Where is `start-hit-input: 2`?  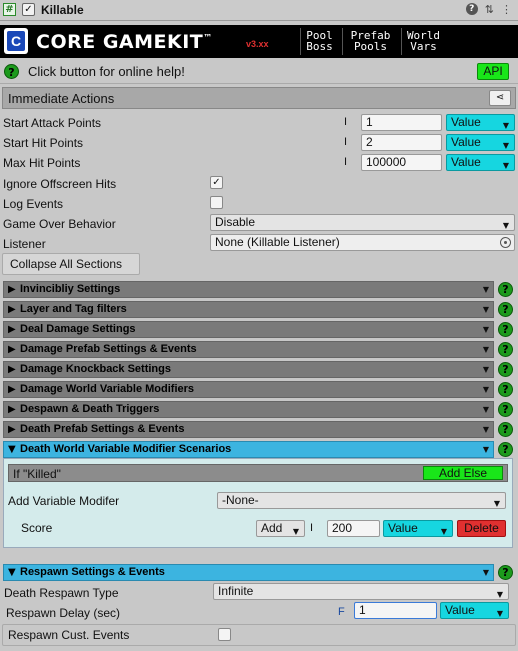
start-hit-input: 2 is located at coordinates (401, 142).